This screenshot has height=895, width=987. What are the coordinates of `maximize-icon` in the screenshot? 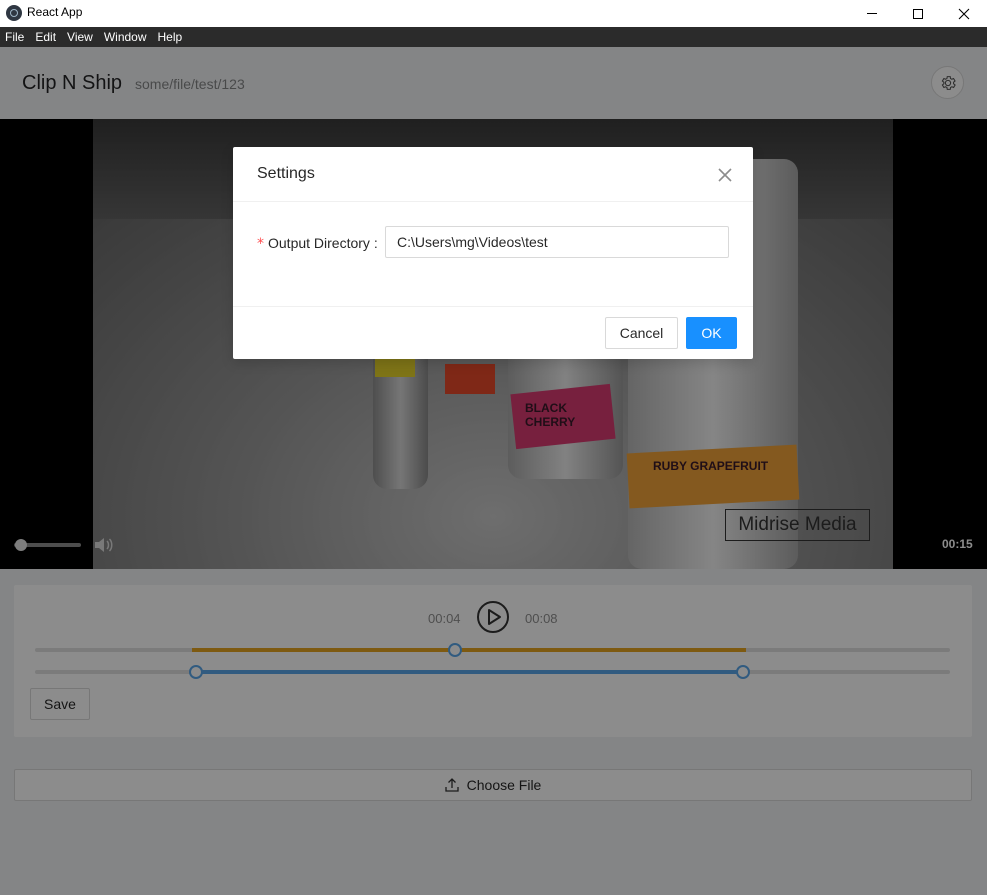 It's located at (918, 13).